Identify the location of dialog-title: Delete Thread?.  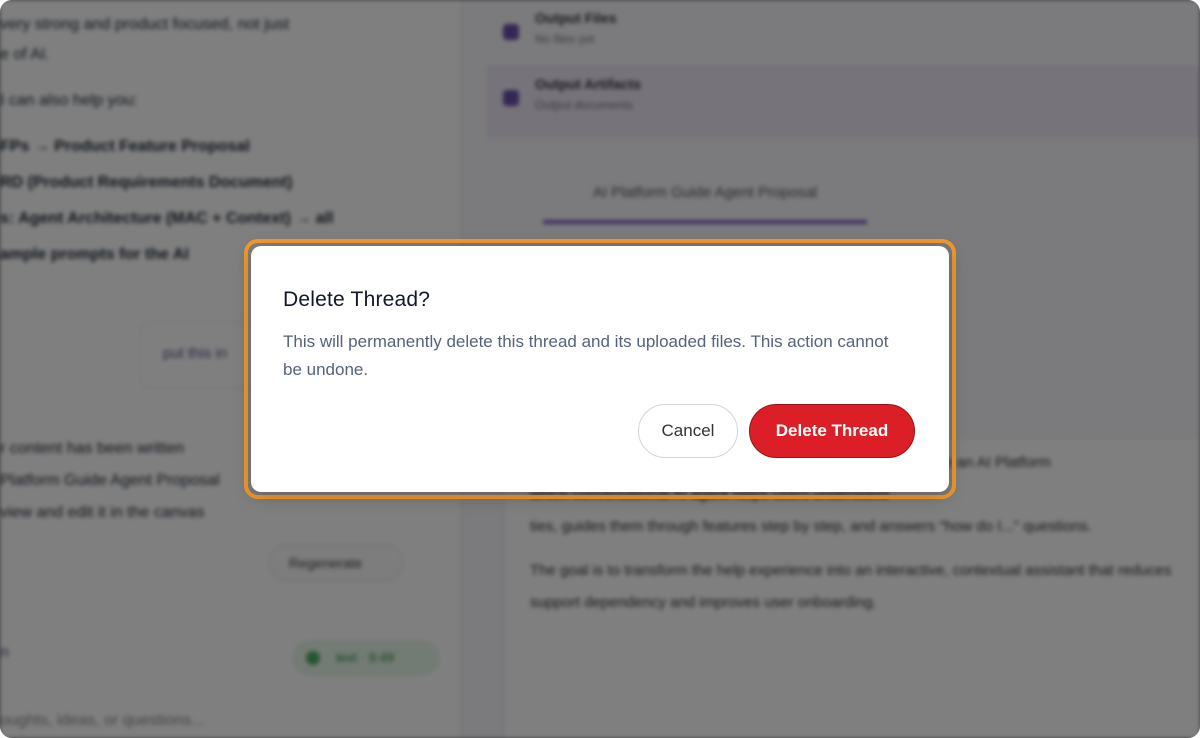
(357, 299).